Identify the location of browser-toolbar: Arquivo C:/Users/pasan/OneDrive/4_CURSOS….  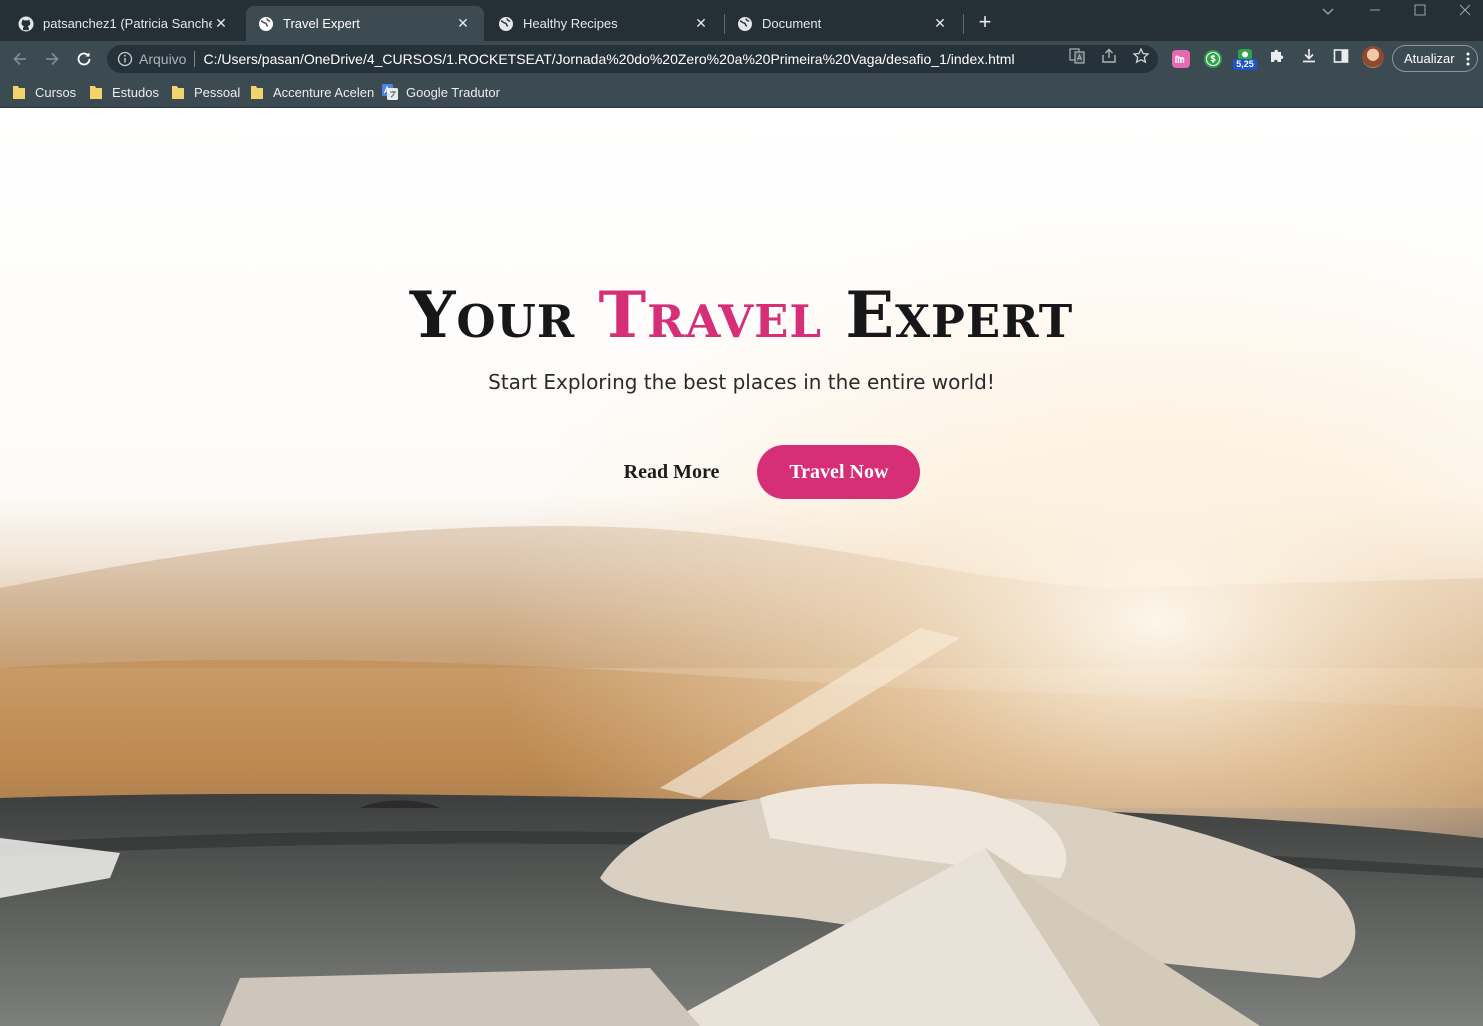
(741, 58).